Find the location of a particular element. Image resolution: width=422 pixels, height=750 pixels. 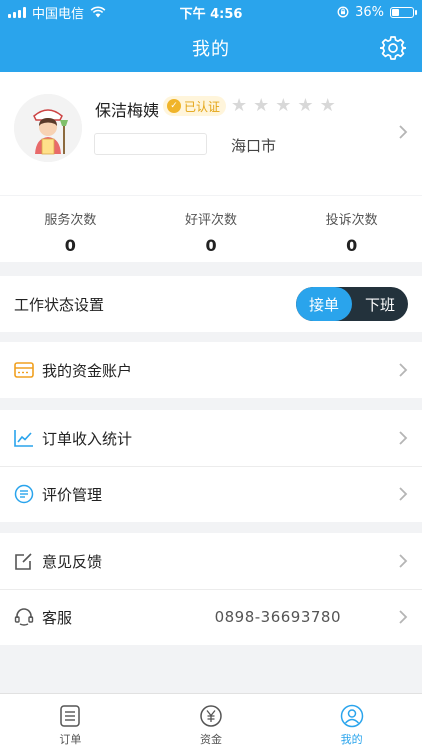

menu-label: 客服 is located at coordinates (57, 617).